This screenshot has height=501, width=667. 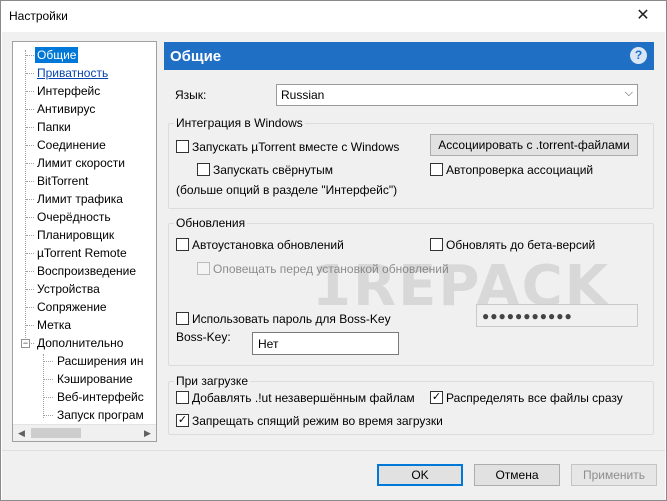 What do you see at coordinates (420, 475) in the screenshot?
I see `ok-button: OK` at bounding box center [420, 475].